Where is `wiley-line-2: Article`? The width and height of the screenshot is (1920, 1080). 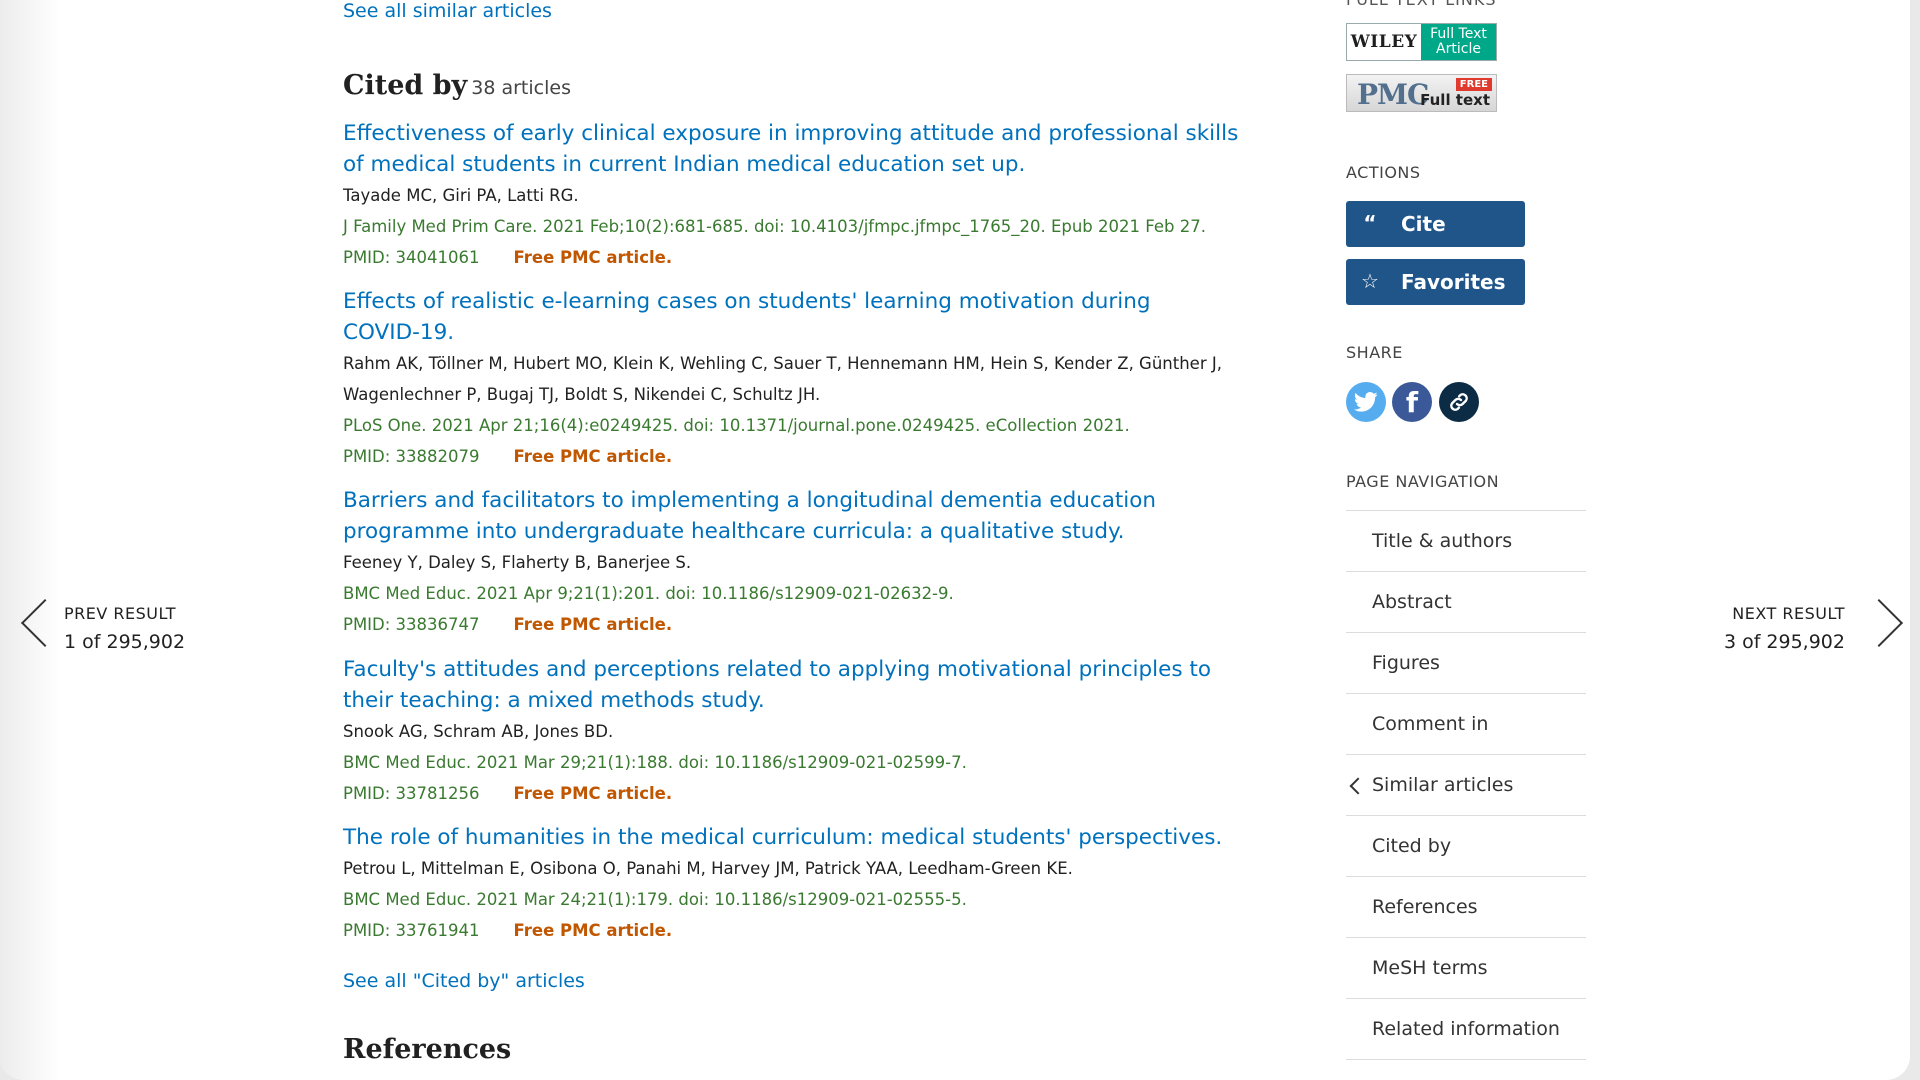 wiley-line-2: Article is located at coordinates (1458, 49).